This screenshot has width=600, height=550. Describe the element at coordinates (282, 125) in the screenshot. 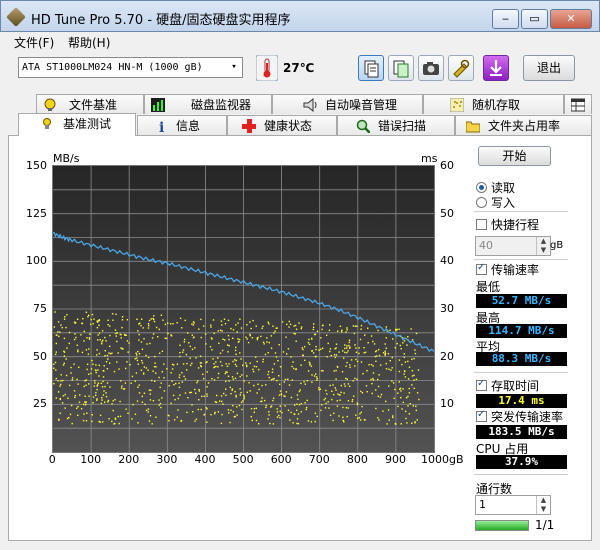

I see `tab-health: 健康状态` at that location.